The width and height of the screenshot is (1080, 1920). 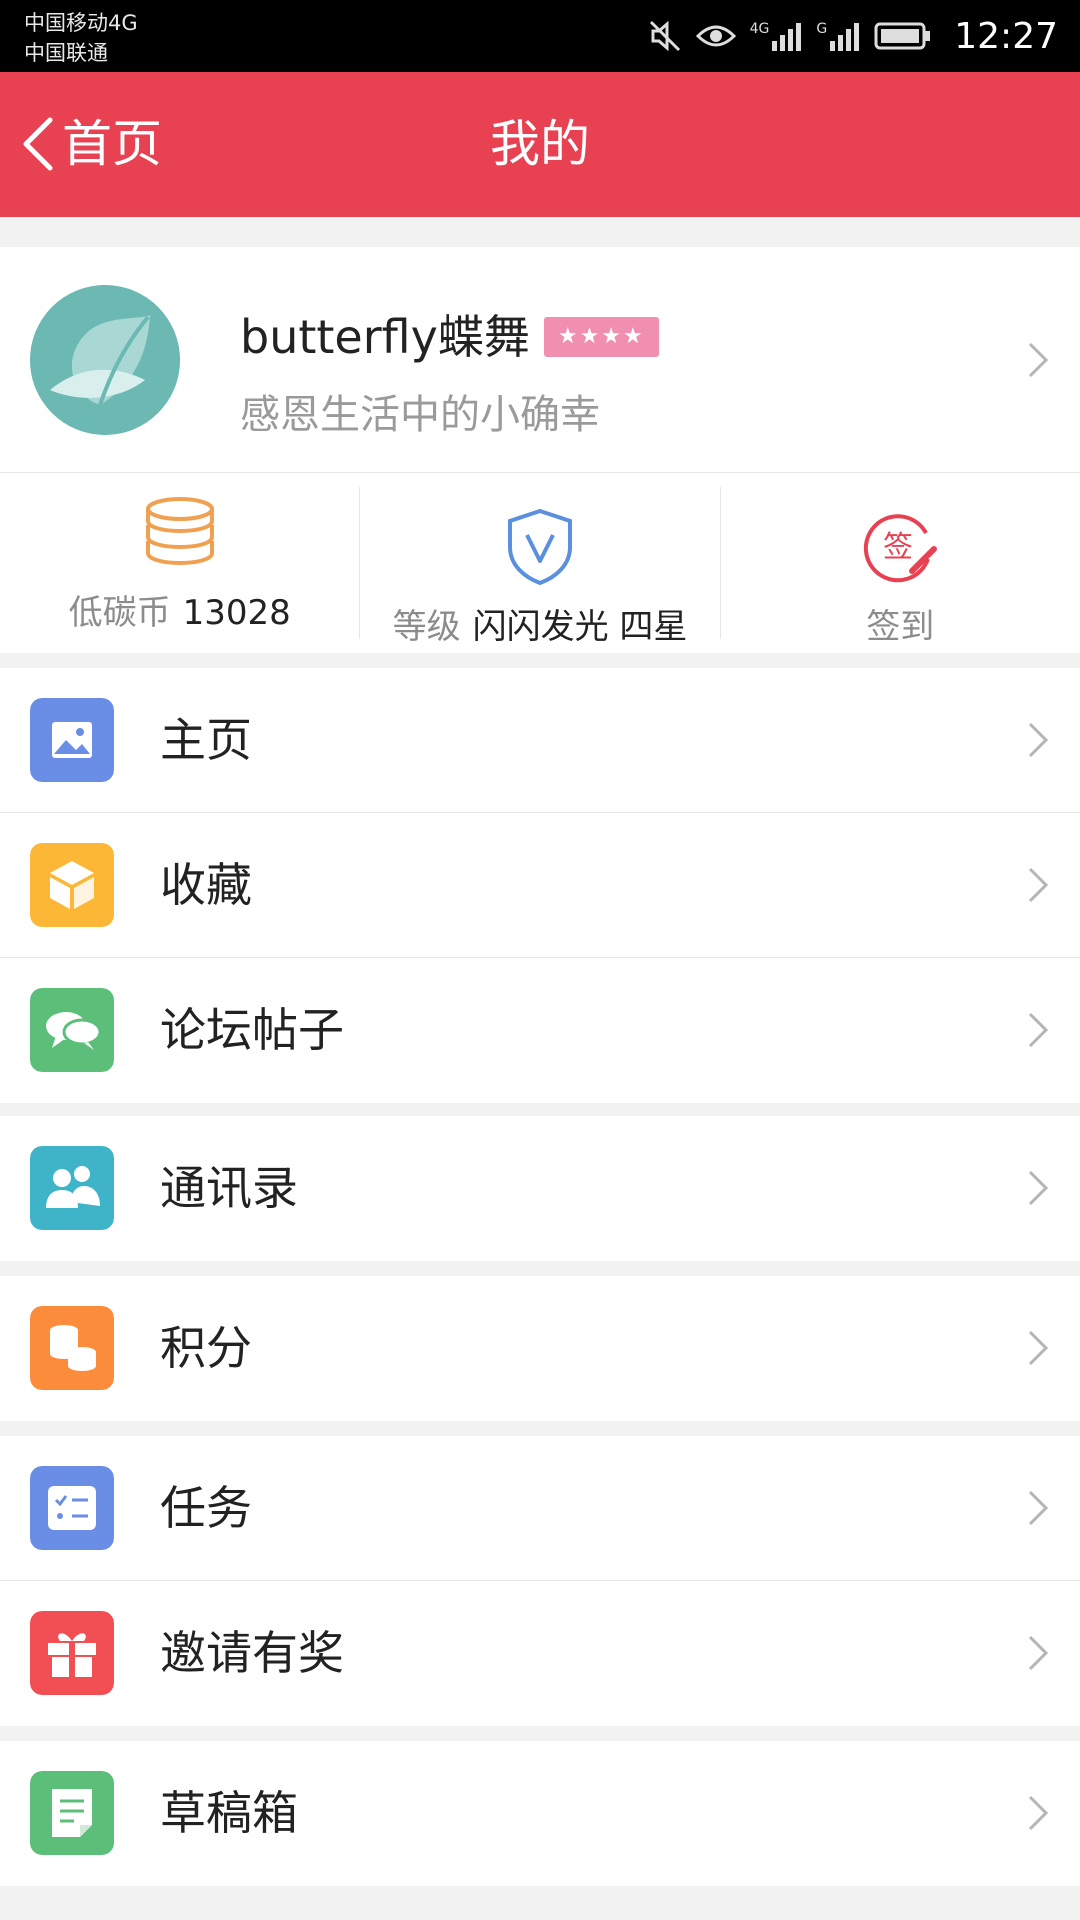 I want to click on stat-level: 等级 闪闪发光 四星, so click(x=539, y=567).